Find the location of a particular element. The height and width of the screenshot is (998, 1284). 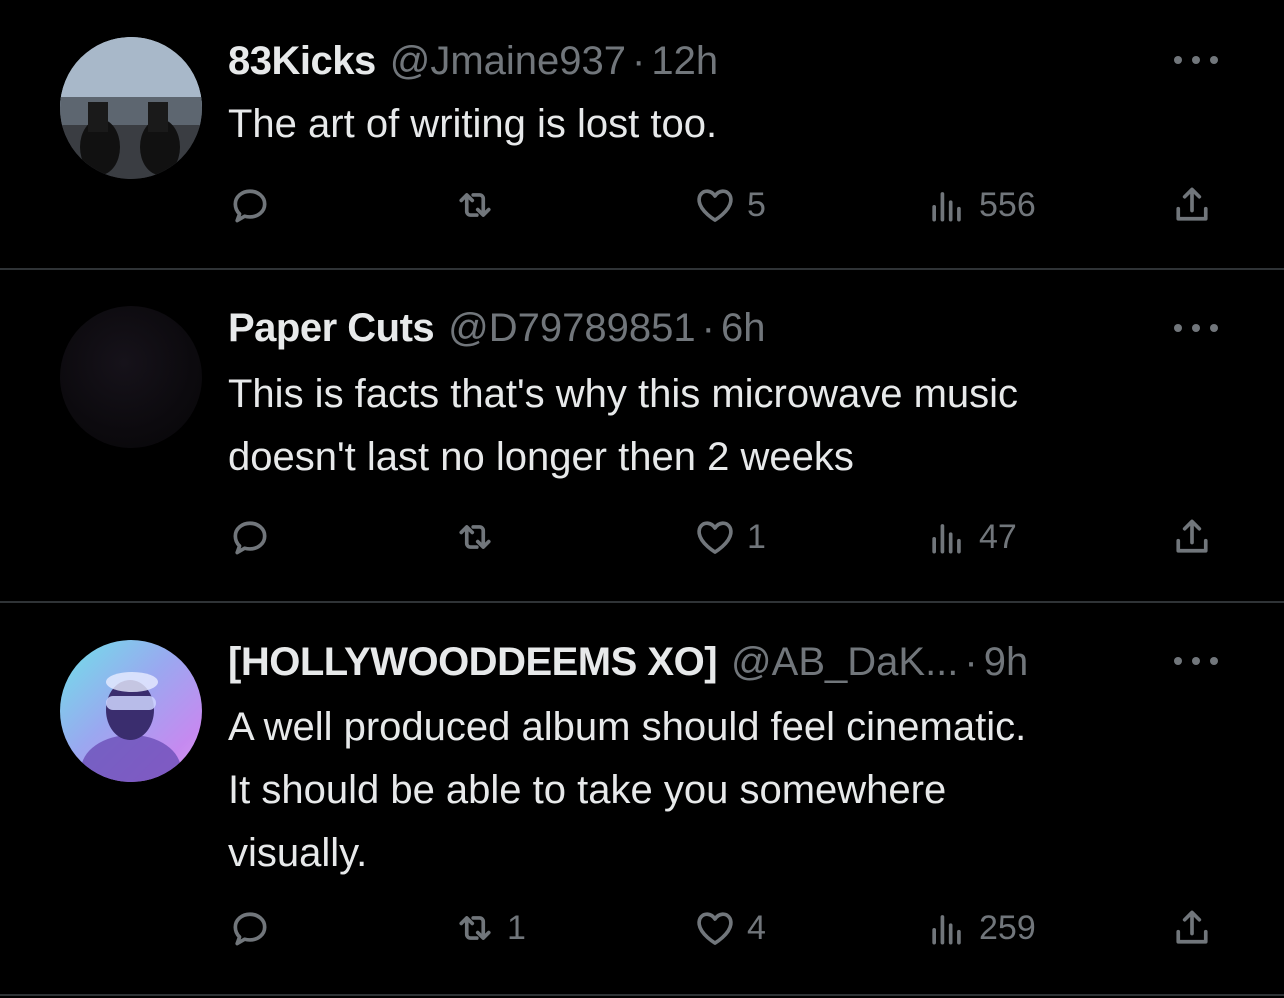

retweet-button: 1 is located at coordinates (489, 928).